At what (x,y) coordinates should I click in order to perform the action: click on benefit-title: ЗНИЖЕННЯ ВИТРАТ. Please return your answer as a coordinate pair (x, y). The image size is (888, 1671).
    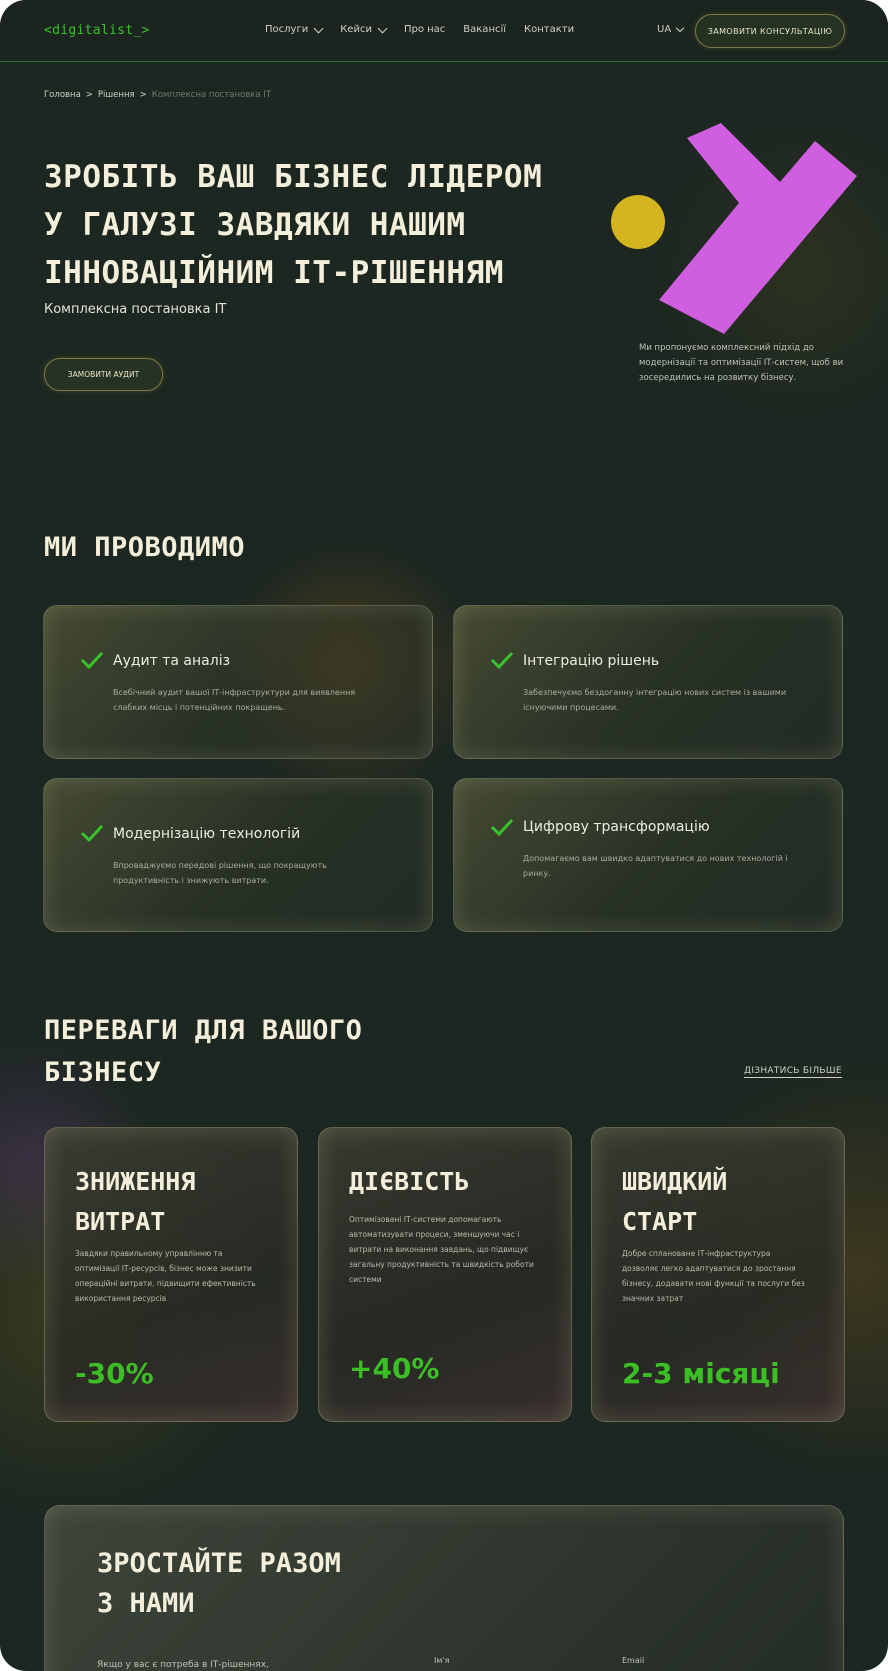
    Looking at the image, I should click on (135, 1201).